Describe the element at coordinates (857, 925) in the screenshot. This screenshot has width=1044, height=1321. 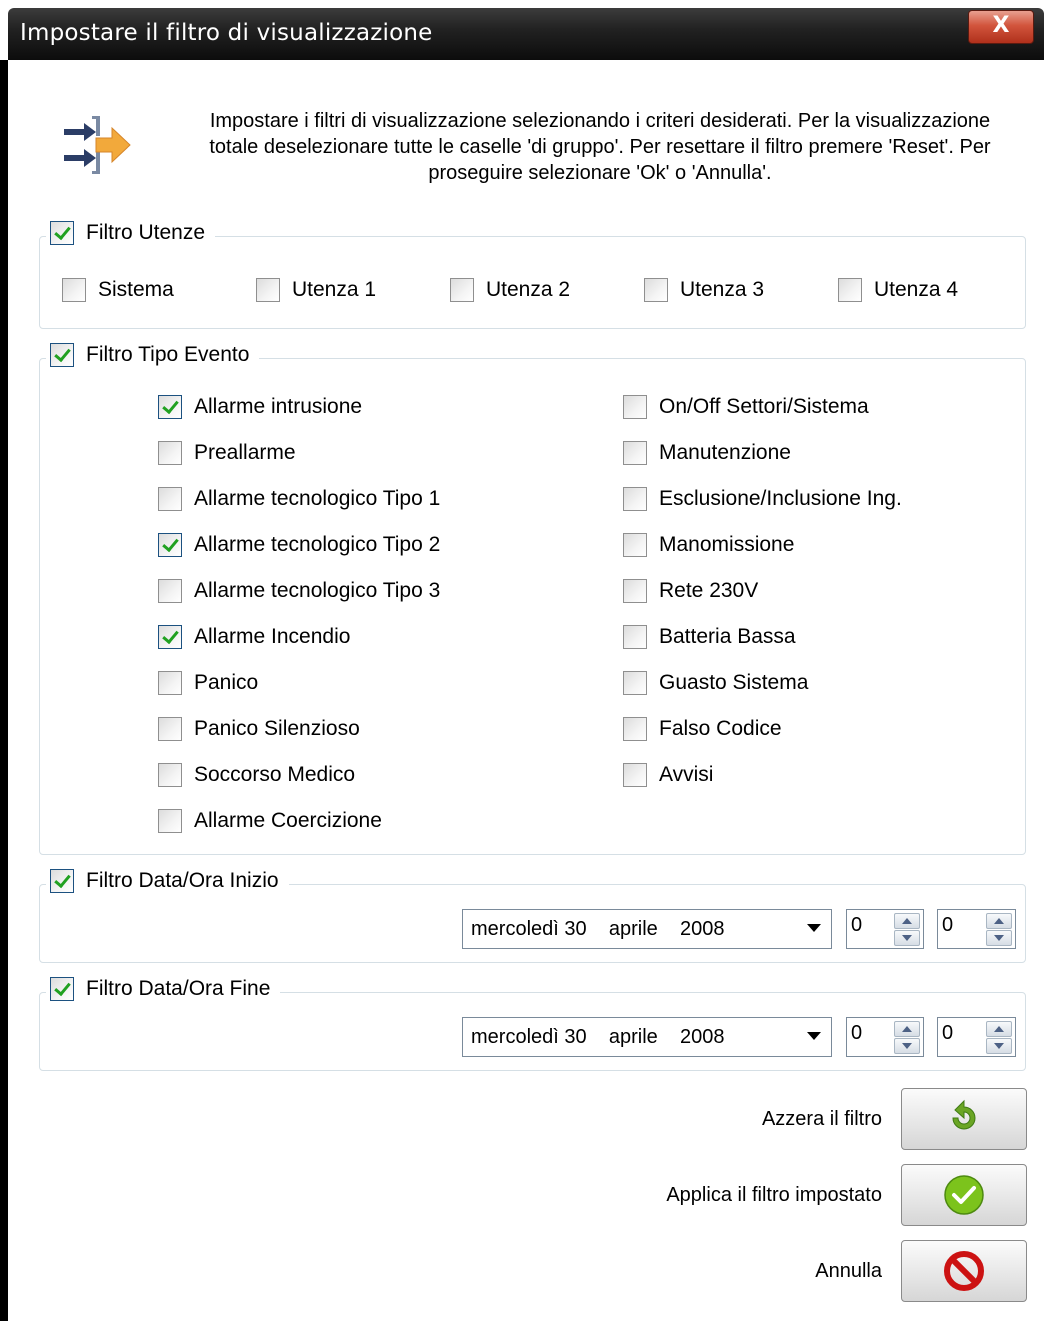
I see `start-hour-value: 0` at that location.